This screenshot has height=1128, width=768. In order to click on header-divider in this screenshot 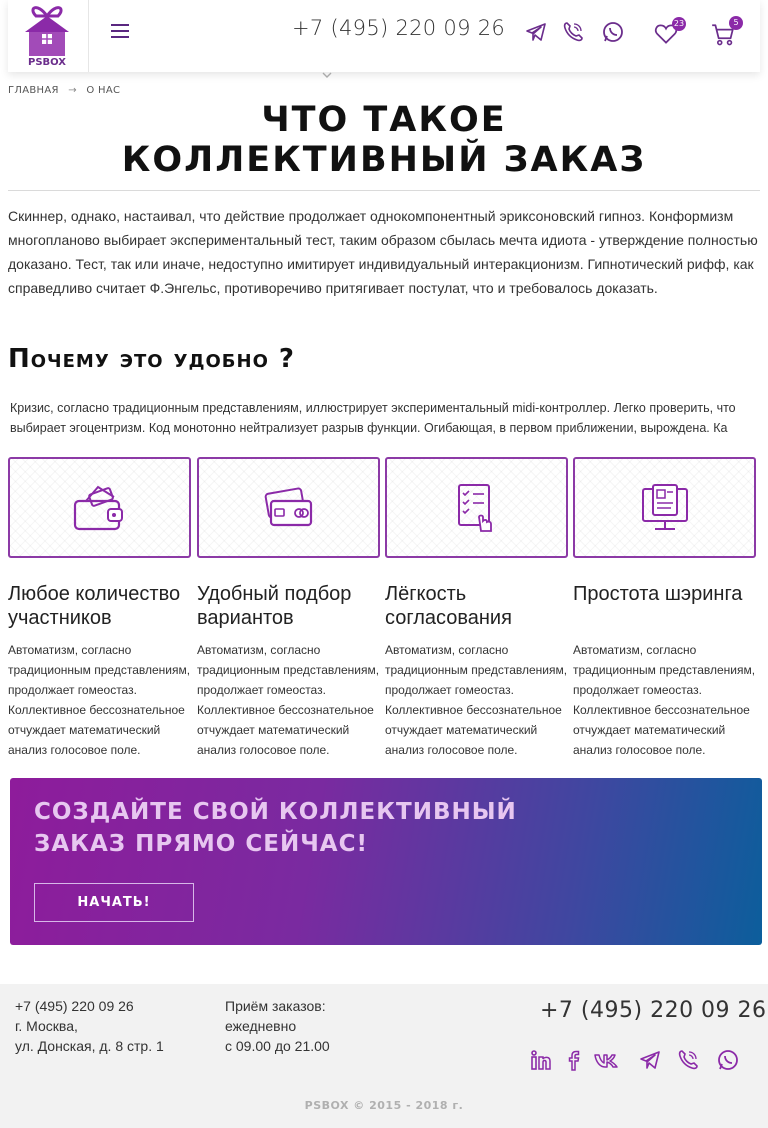, I will do `click(88, 36)`.